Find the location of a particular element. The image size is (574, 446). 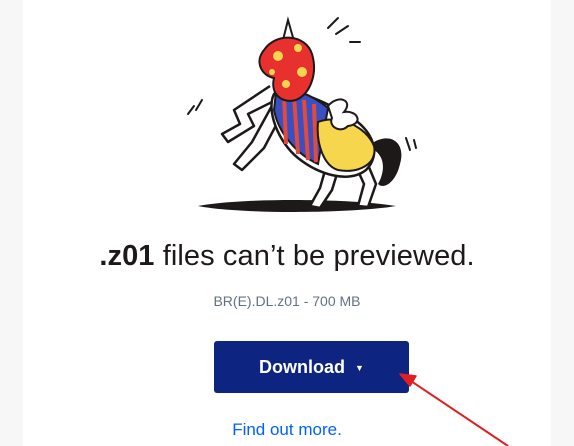

file-name-size: BR(E).DL.z01 - 700 MB is located at coordinates (287, 301).